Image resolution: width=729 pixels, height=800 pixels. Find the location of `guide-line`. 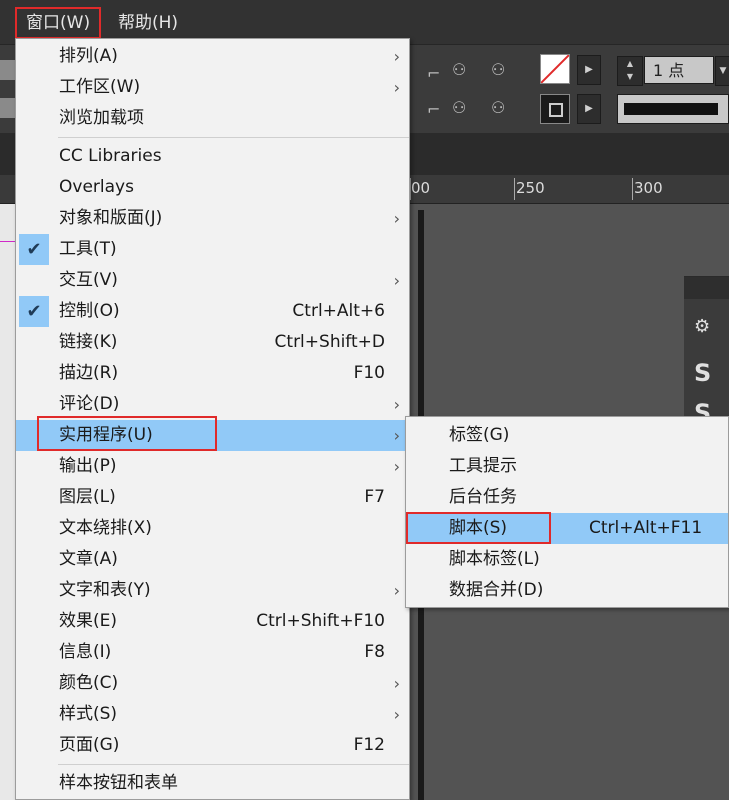

guide-line is located at coordinates (7, 241).